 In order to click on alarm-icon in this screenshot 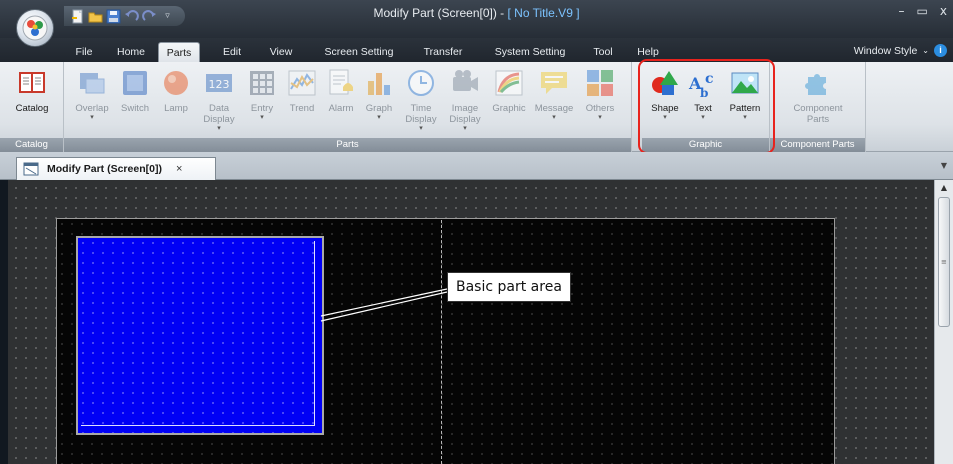, I will do `click(341, 82)`.